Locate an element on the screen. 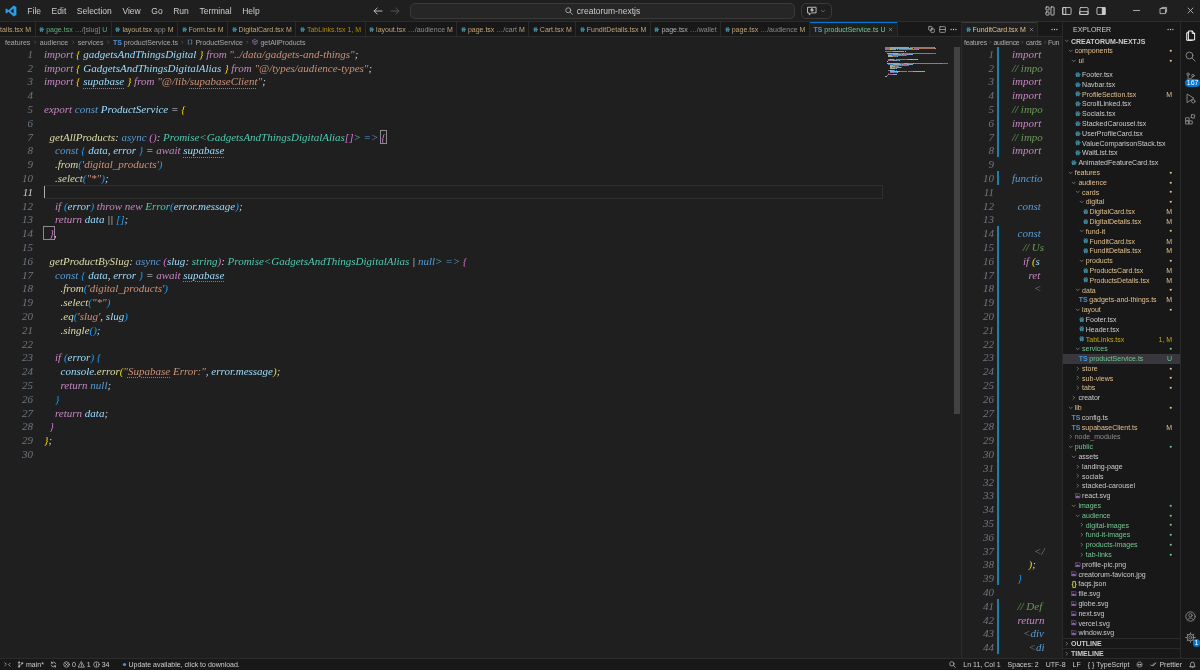 The image size is (1200, 670). robot-face-icon is located at coordinates (1140, 664).